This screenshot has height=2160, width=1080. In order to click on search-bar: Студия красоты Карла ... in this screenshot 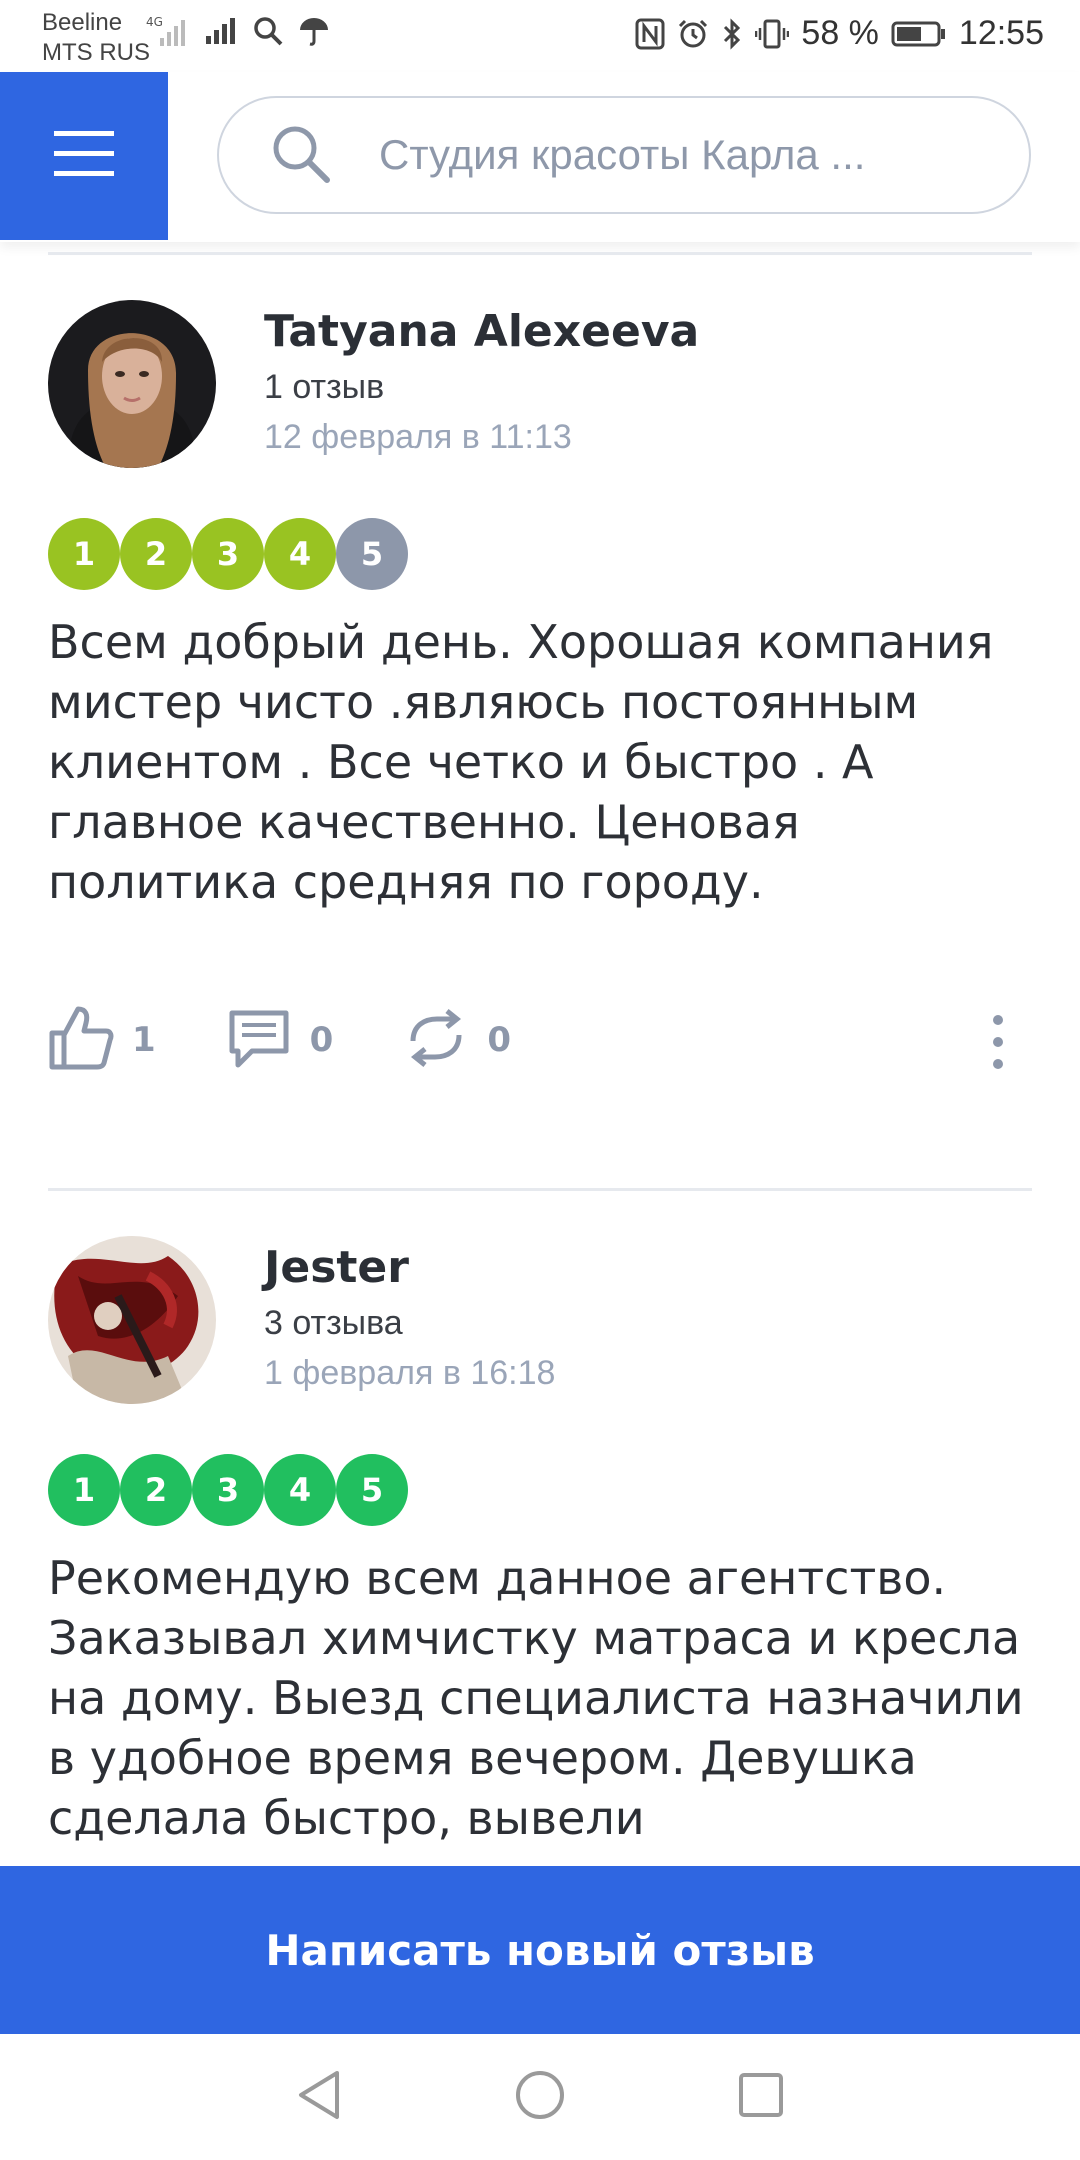, I will do `click(624, 155)`.